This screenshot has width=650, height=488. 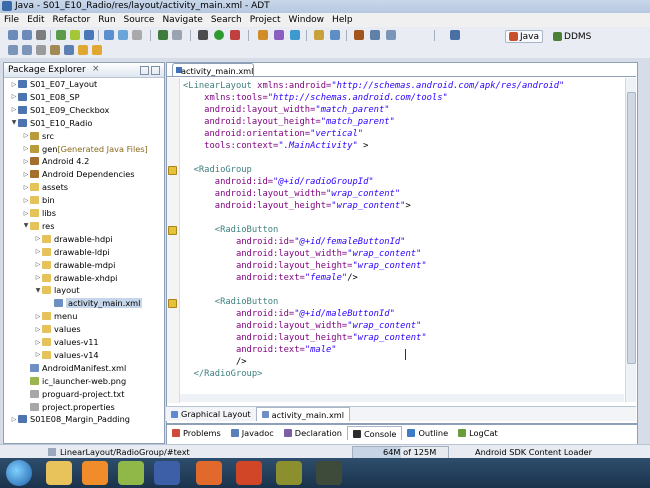 What do you see at coordinates (45, 187) in the screenshot?
I see `tree-item: ▷ assets` at bounding box center [45, 187].